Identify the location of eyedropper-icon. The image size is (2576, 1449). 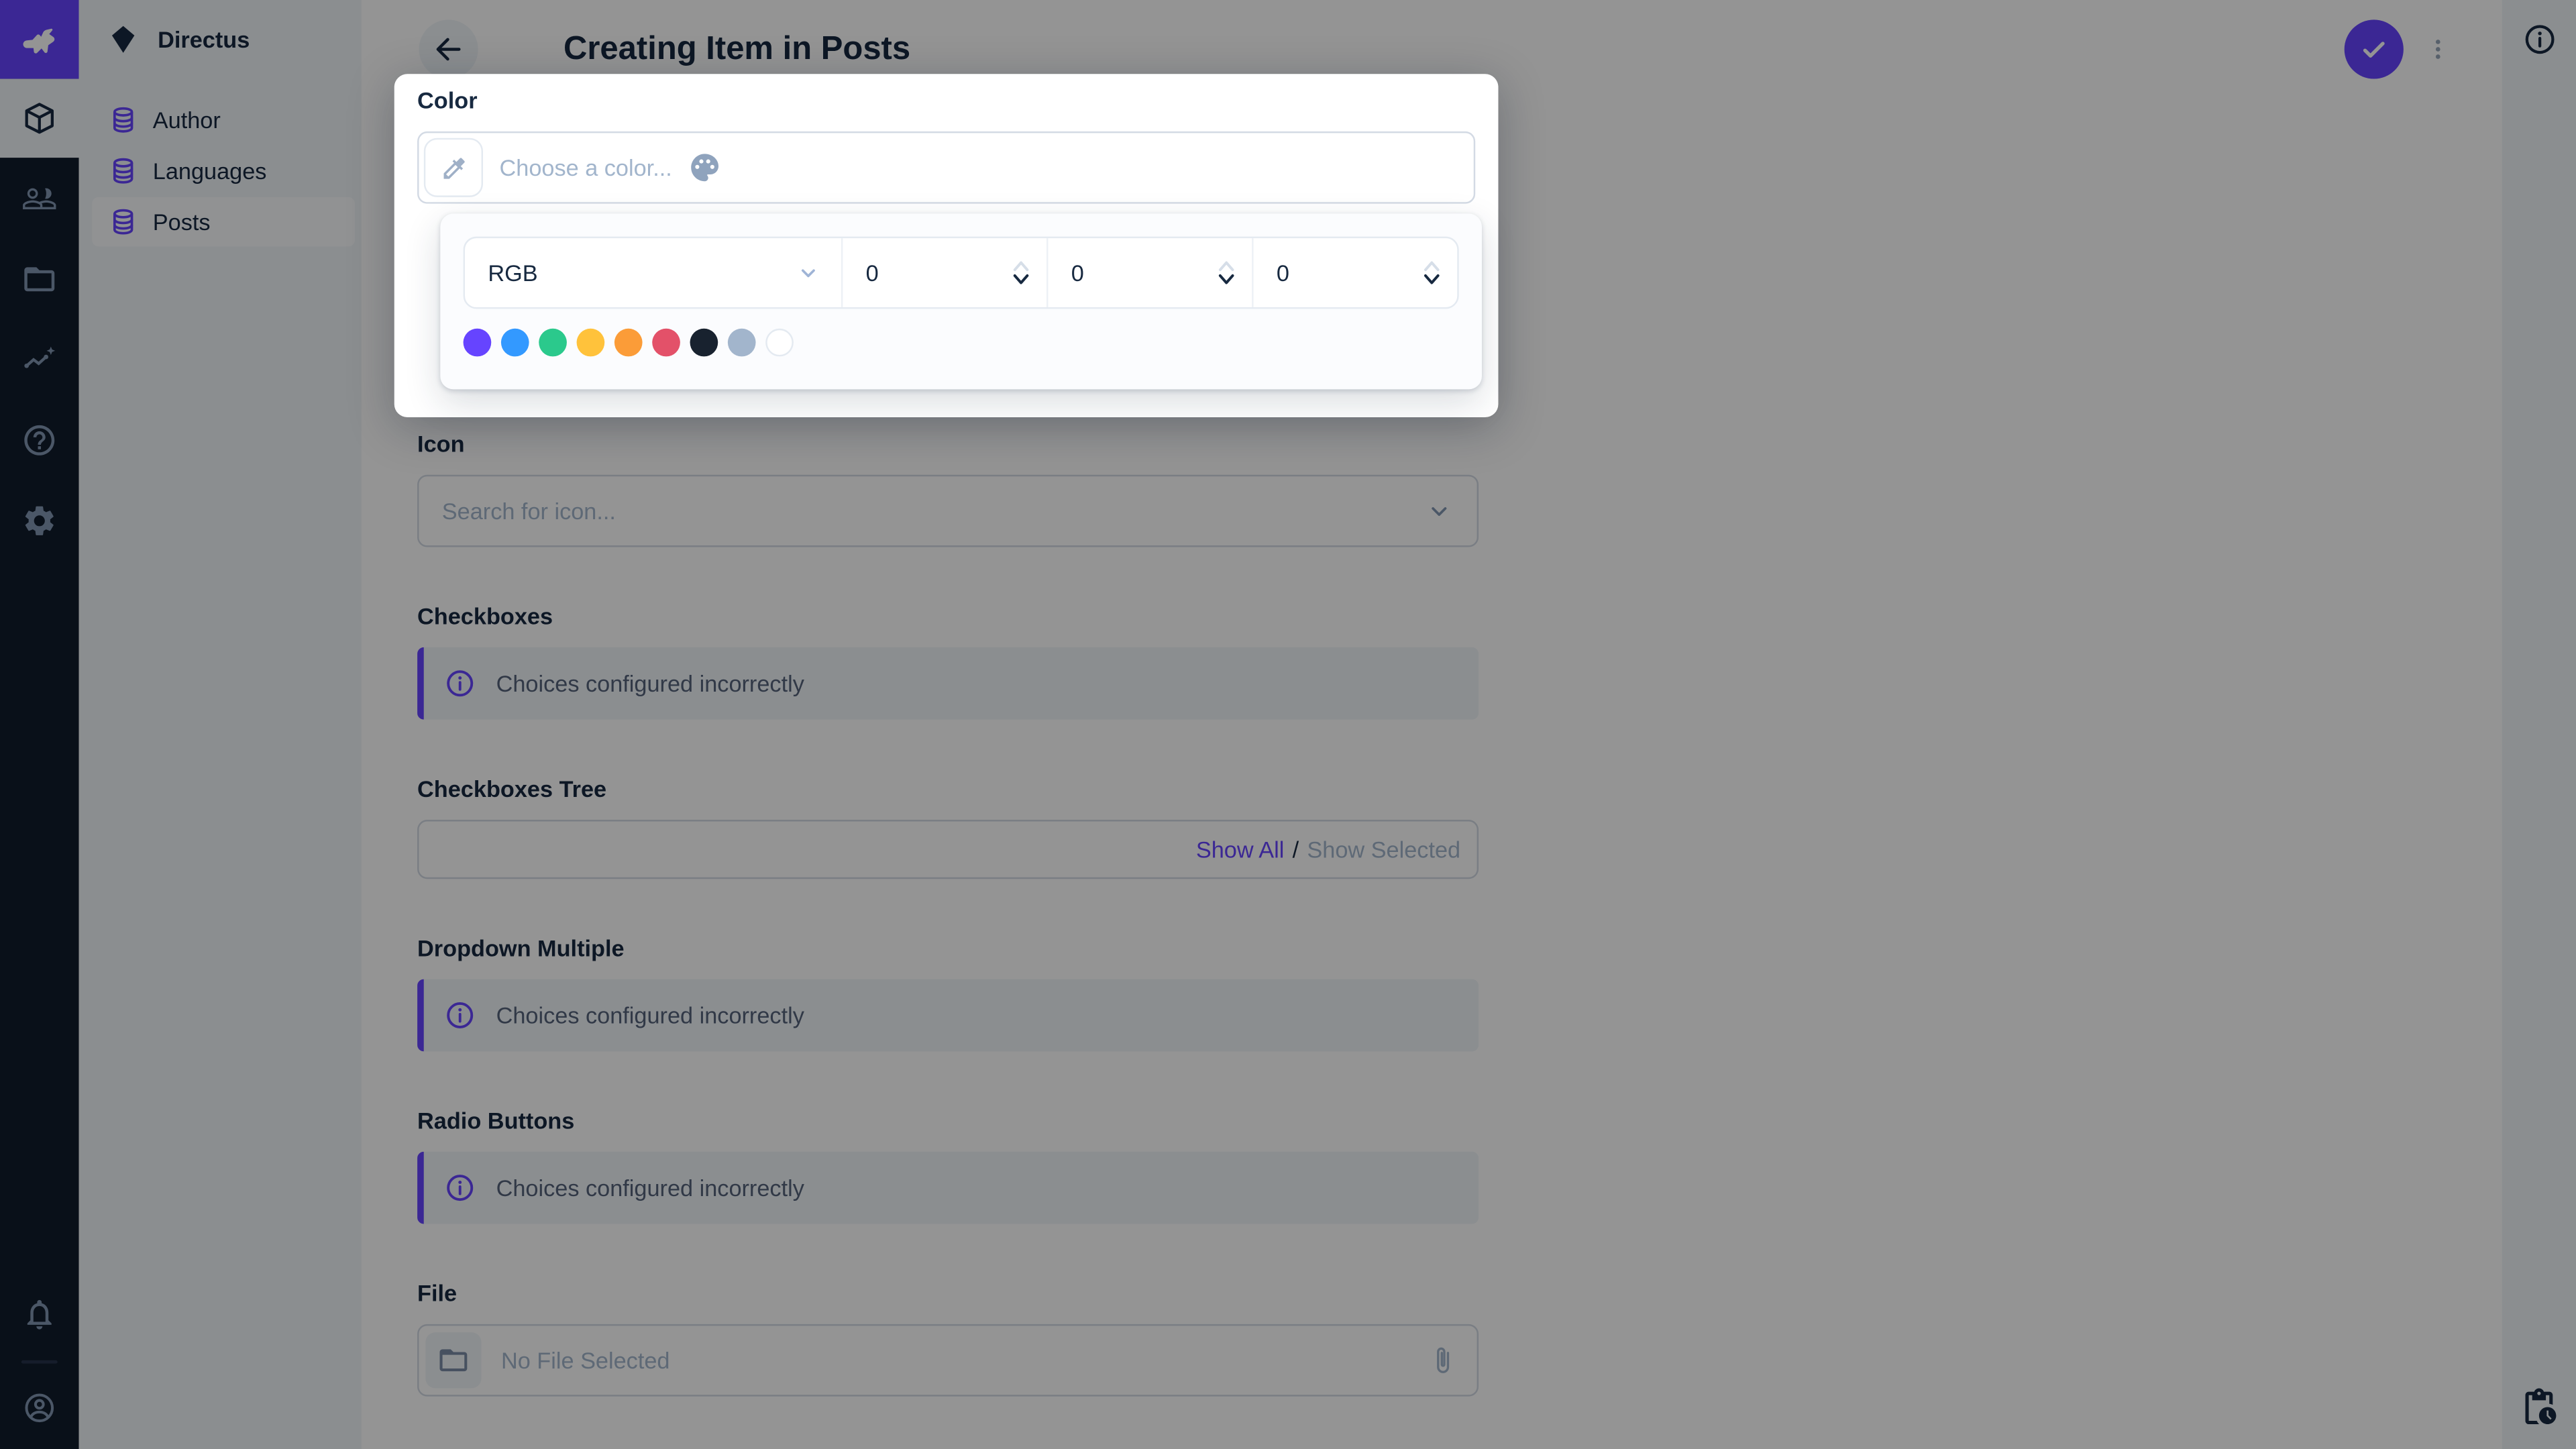
(453, 168).